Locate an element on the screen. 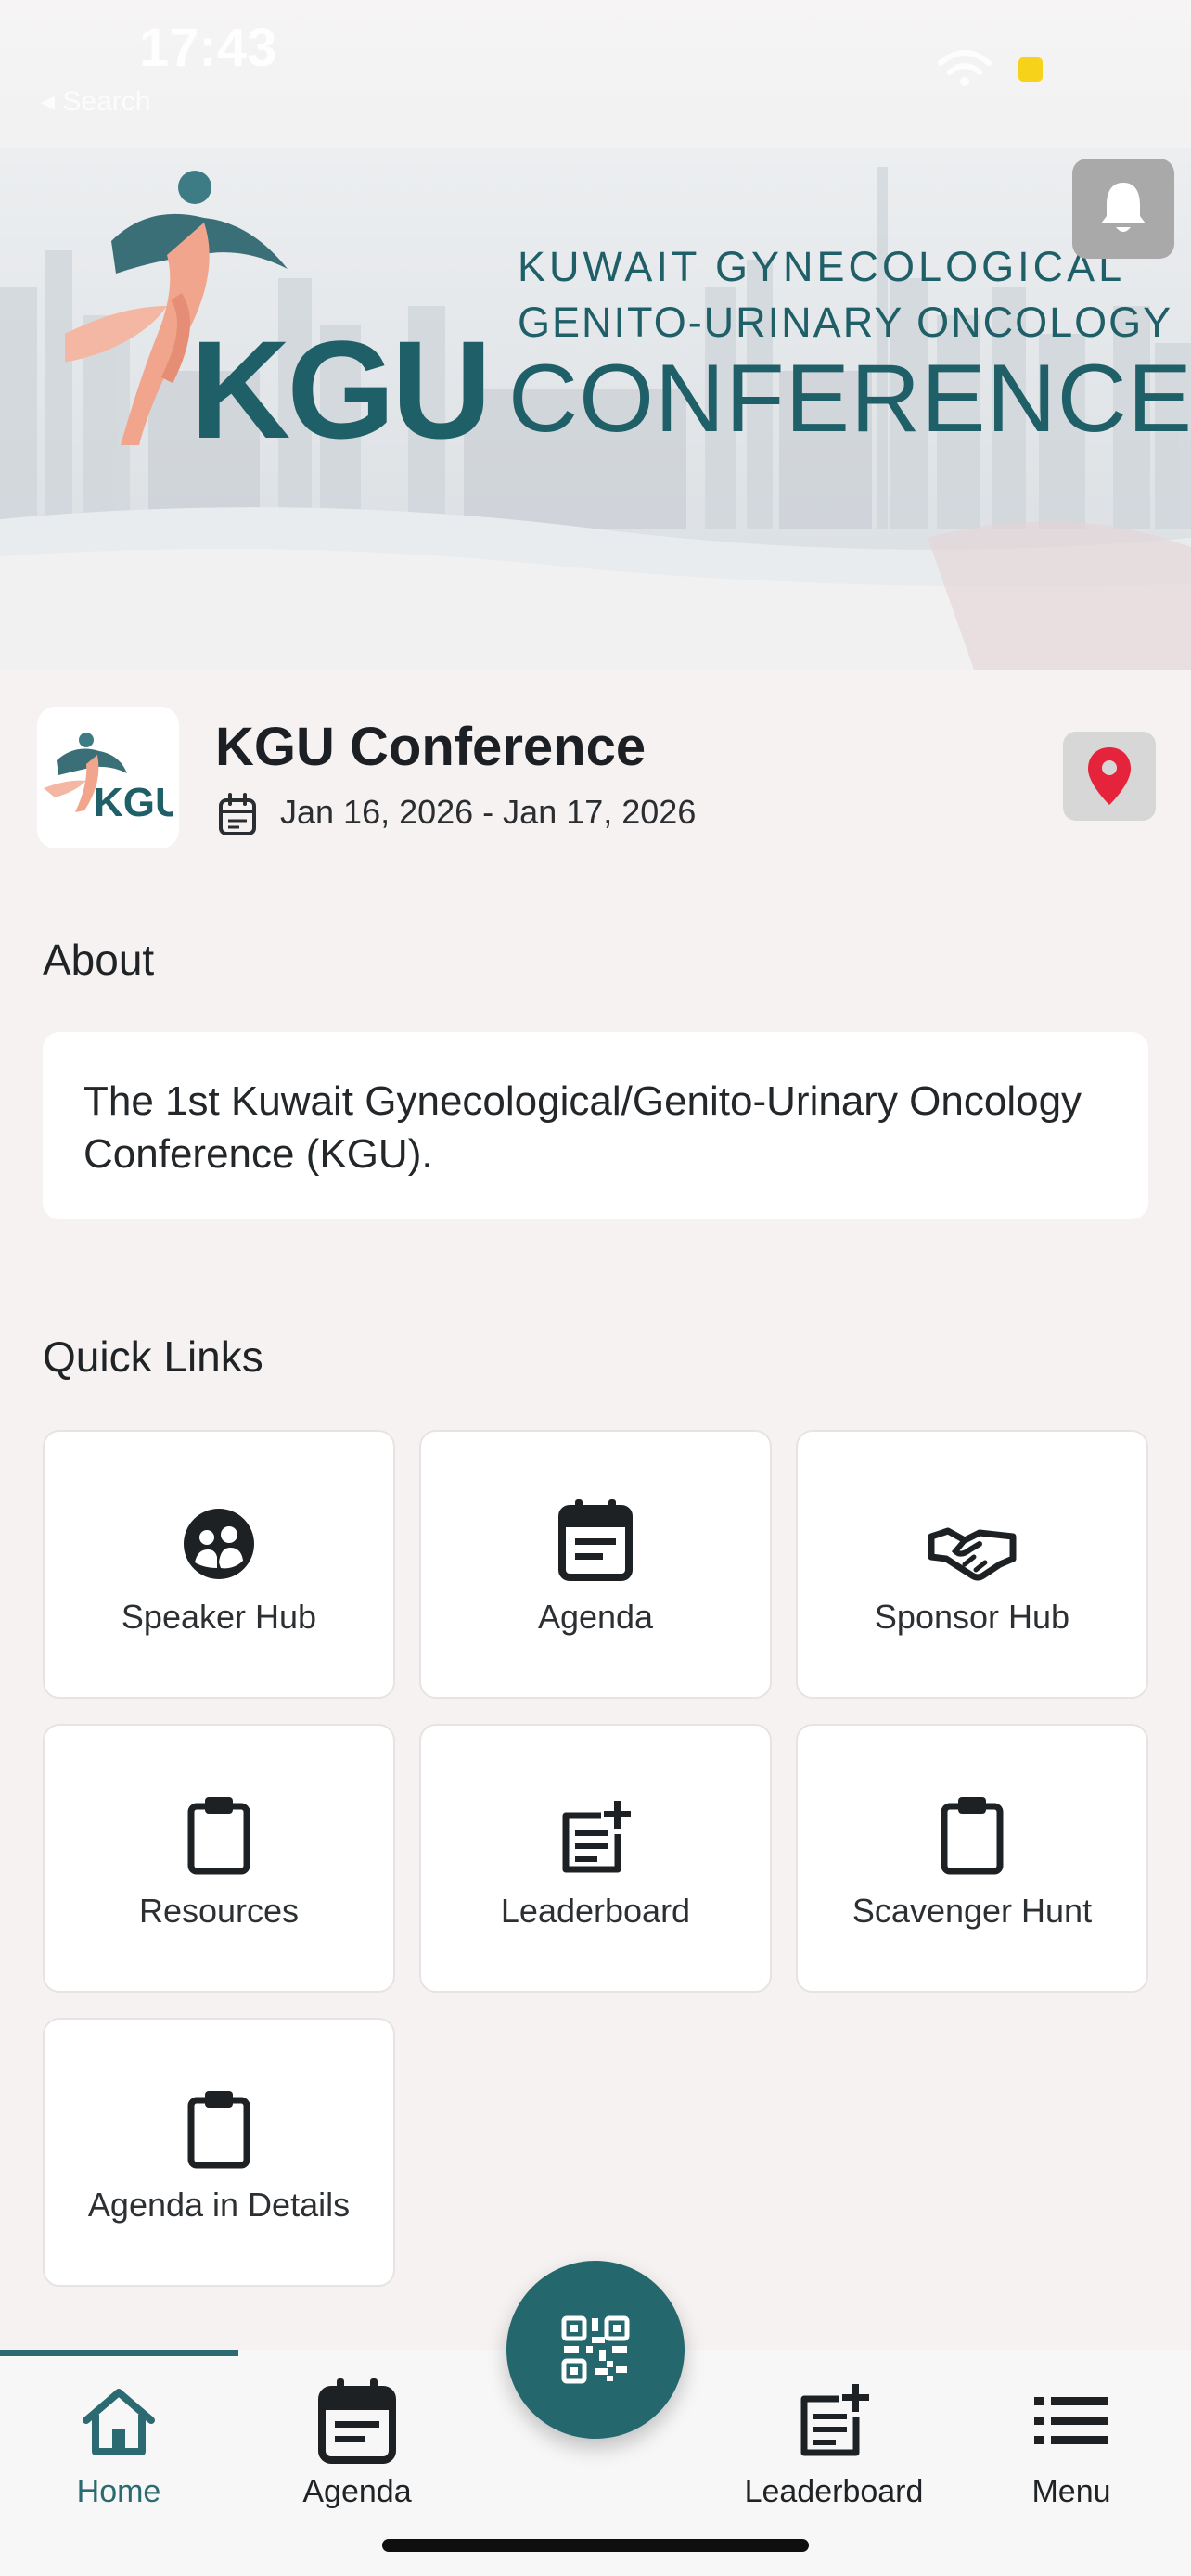 The width and height of the screenshot is (1191, 2576). quick-link-agenda: Agenda is located at coordinates (595, 1565).